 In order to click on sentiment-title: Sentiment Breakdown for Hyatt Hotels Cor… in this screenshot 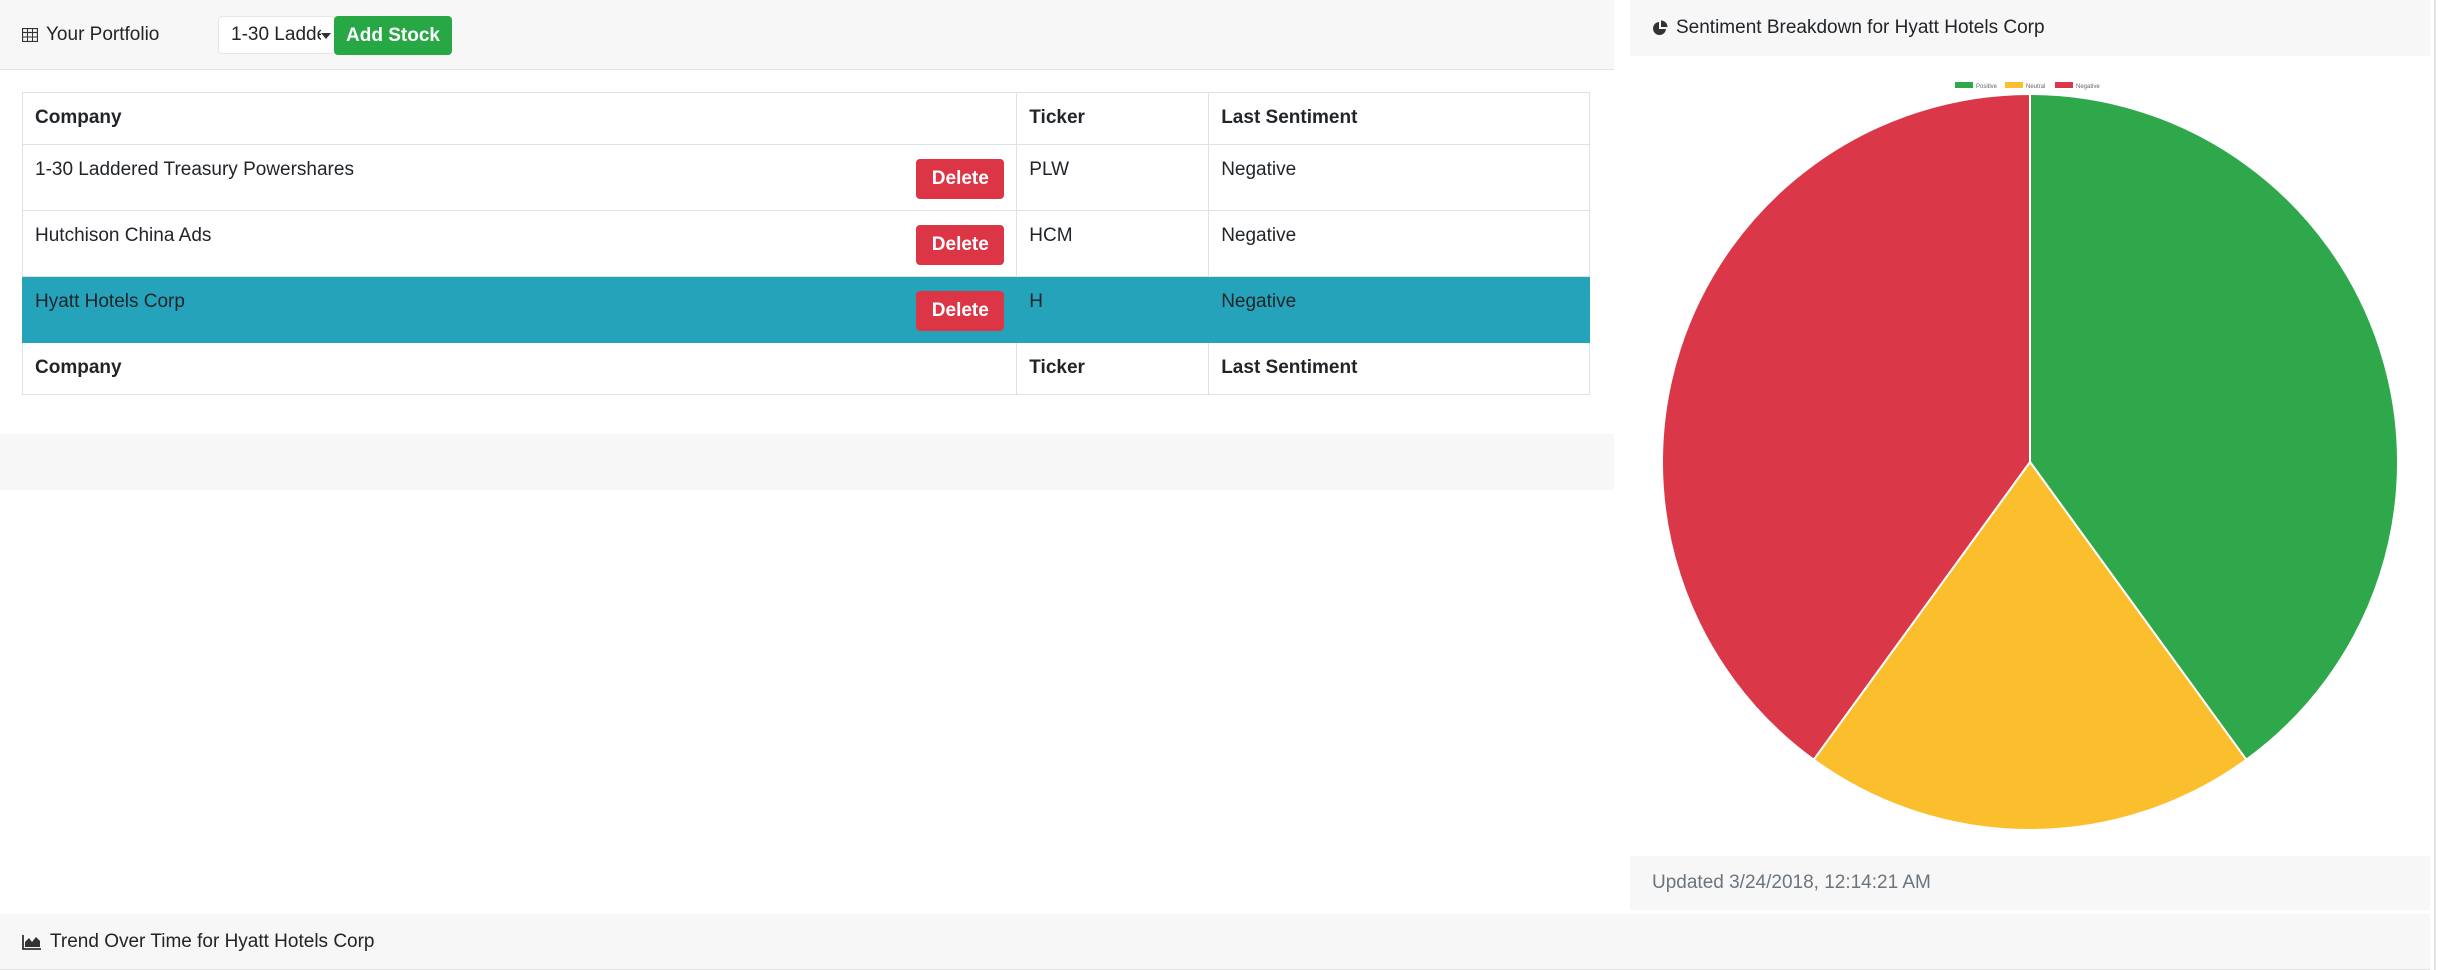, I will do `click(1860, 27)`.